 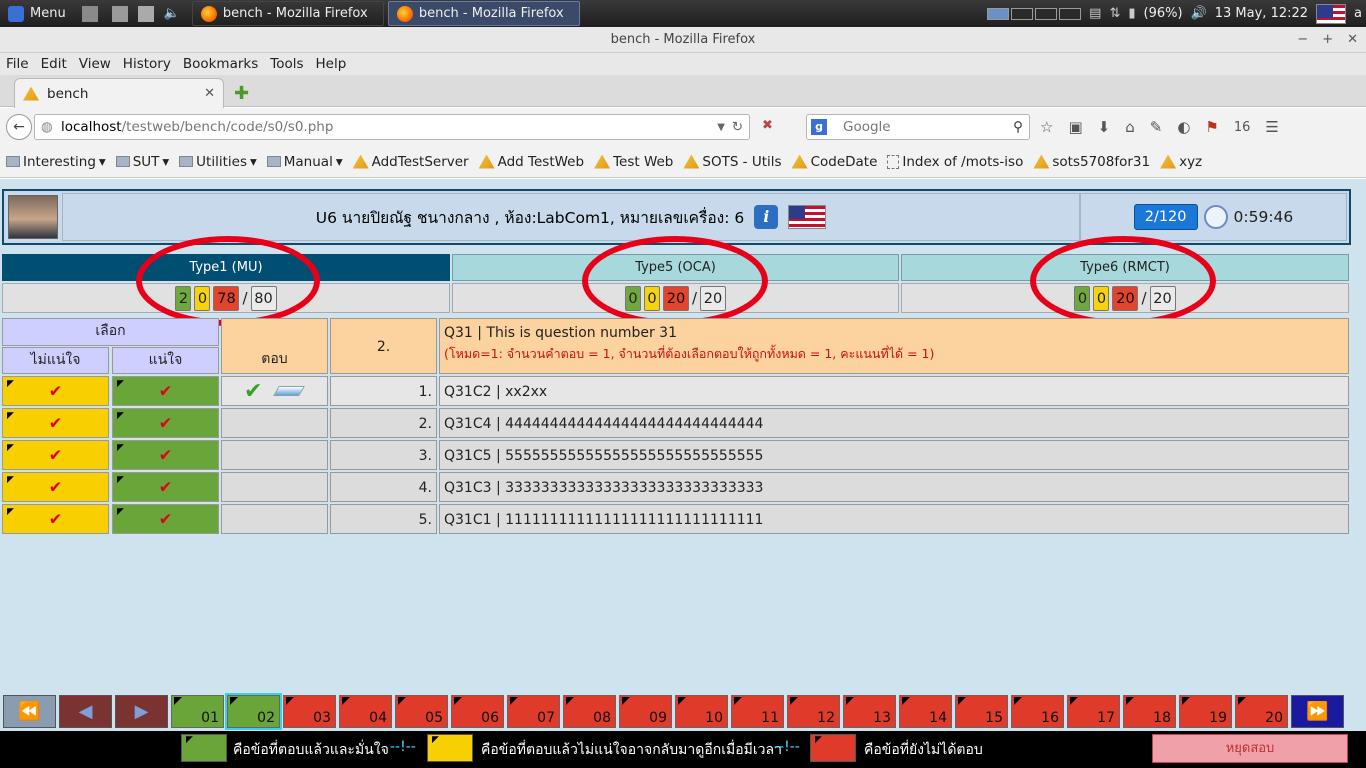 What do you see at coordinates (675, 267) in the screenshot?
I see `type5-header: Type5 (OCA)` at bounding box center [675, 267].